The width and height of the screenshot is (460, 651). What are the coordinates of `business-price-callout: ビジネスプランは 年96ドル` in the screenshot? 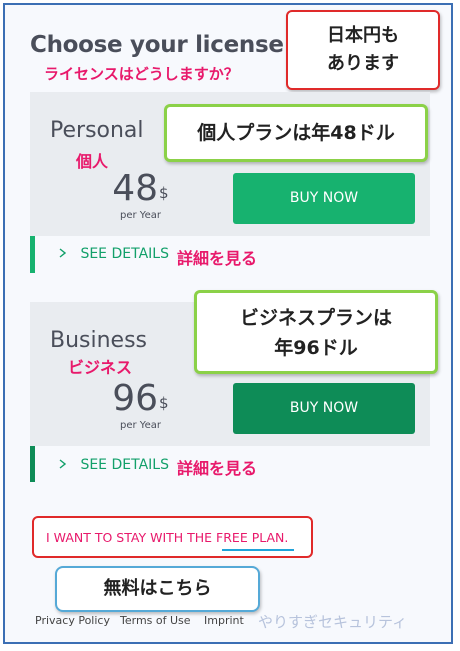 It's located at (316, 332).